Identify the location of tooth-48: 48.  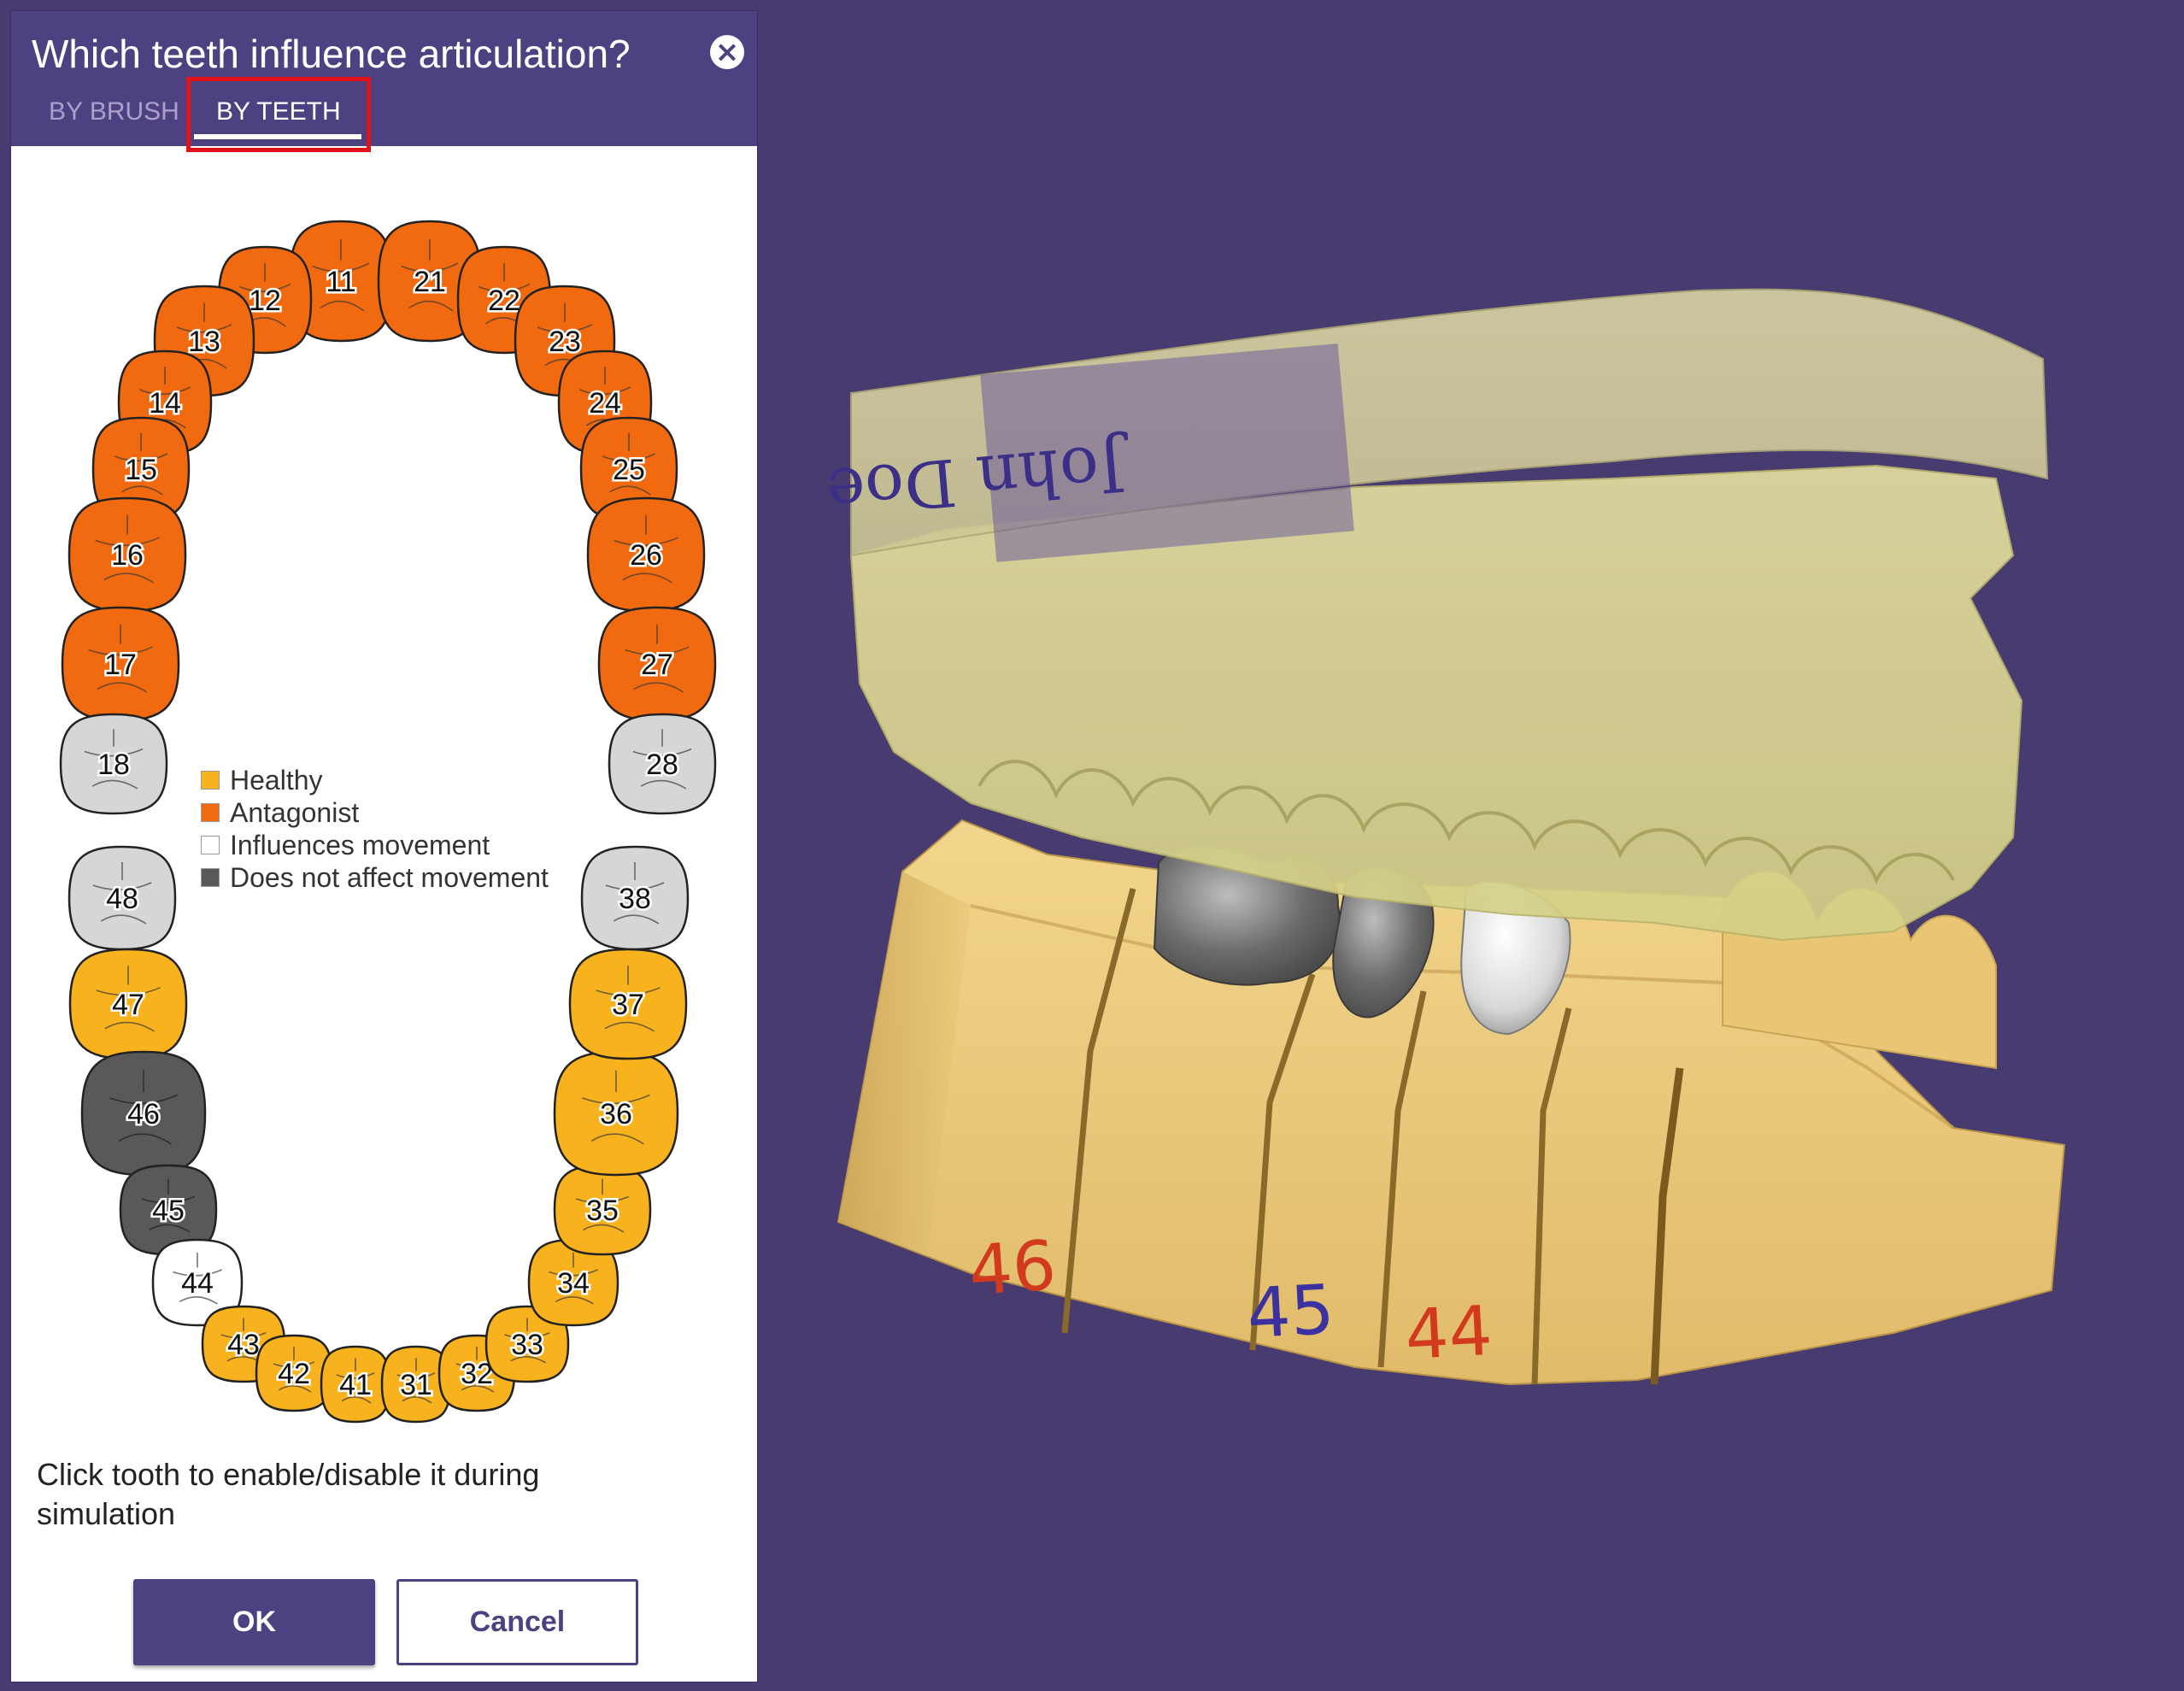
(122, 898).